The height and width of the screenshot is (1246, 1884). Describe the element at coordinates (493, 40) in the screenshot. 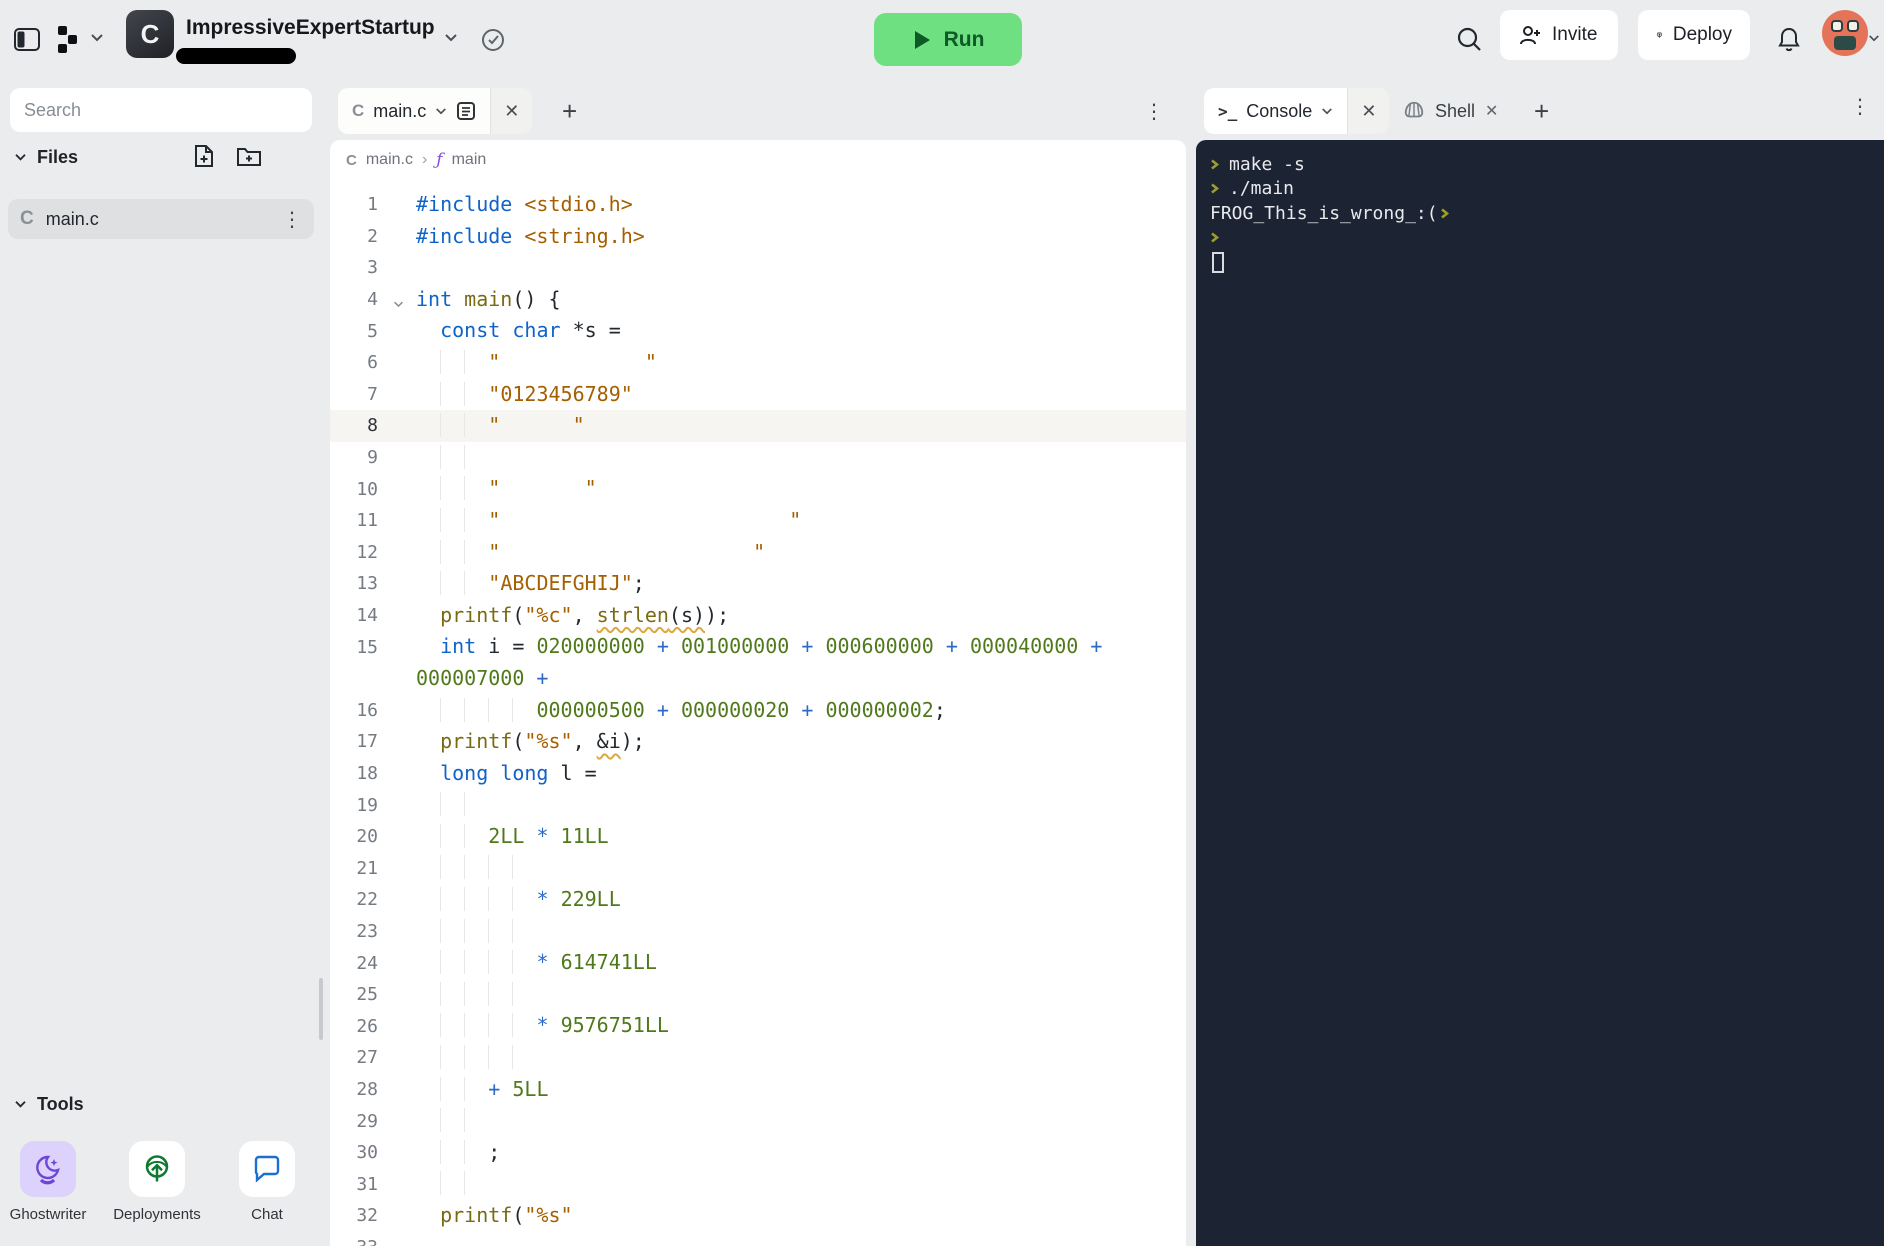

I see `saved-status-icon` at that location.